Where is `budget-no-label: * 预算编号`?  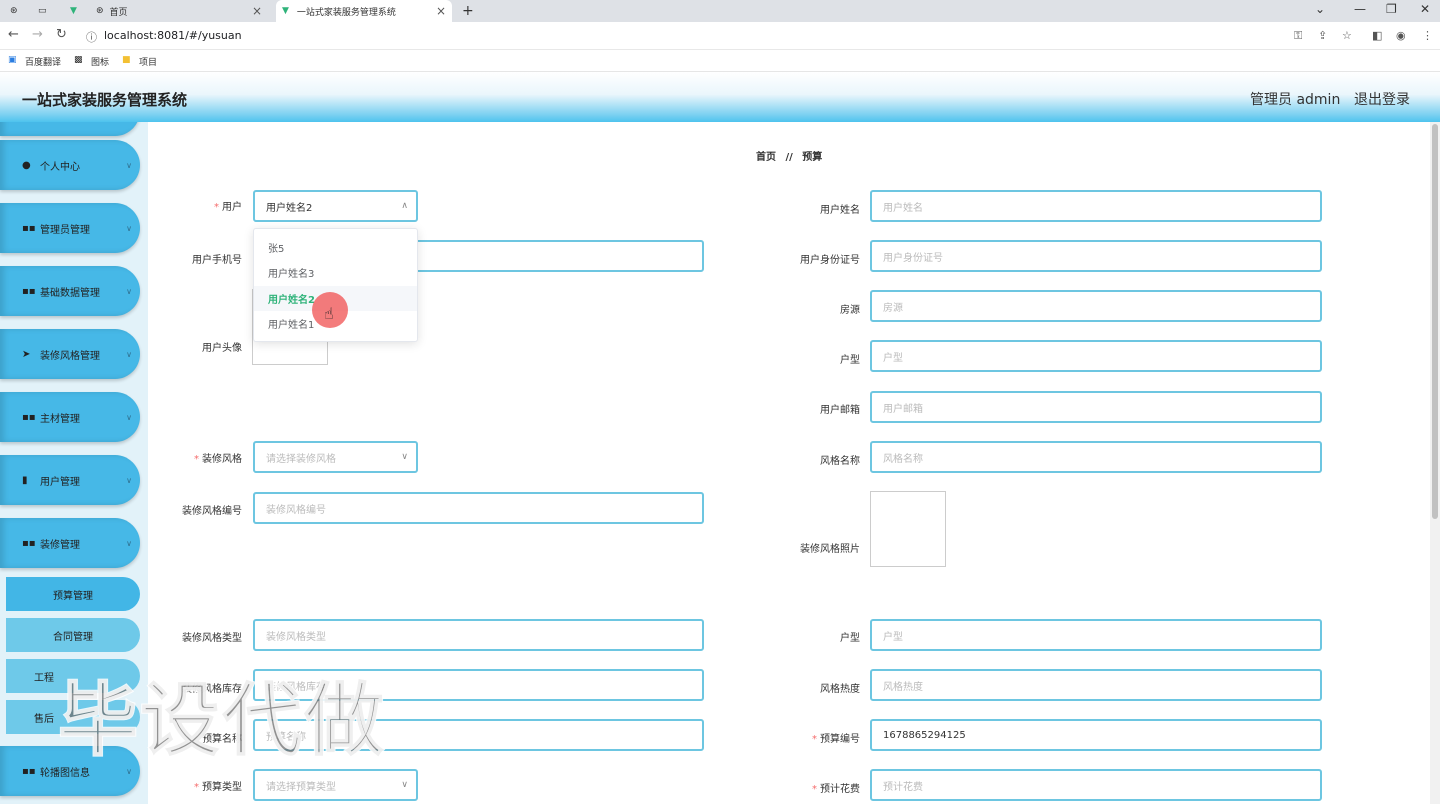
budget-no-label: * 预算编号 is located at coordinates (836, 739).